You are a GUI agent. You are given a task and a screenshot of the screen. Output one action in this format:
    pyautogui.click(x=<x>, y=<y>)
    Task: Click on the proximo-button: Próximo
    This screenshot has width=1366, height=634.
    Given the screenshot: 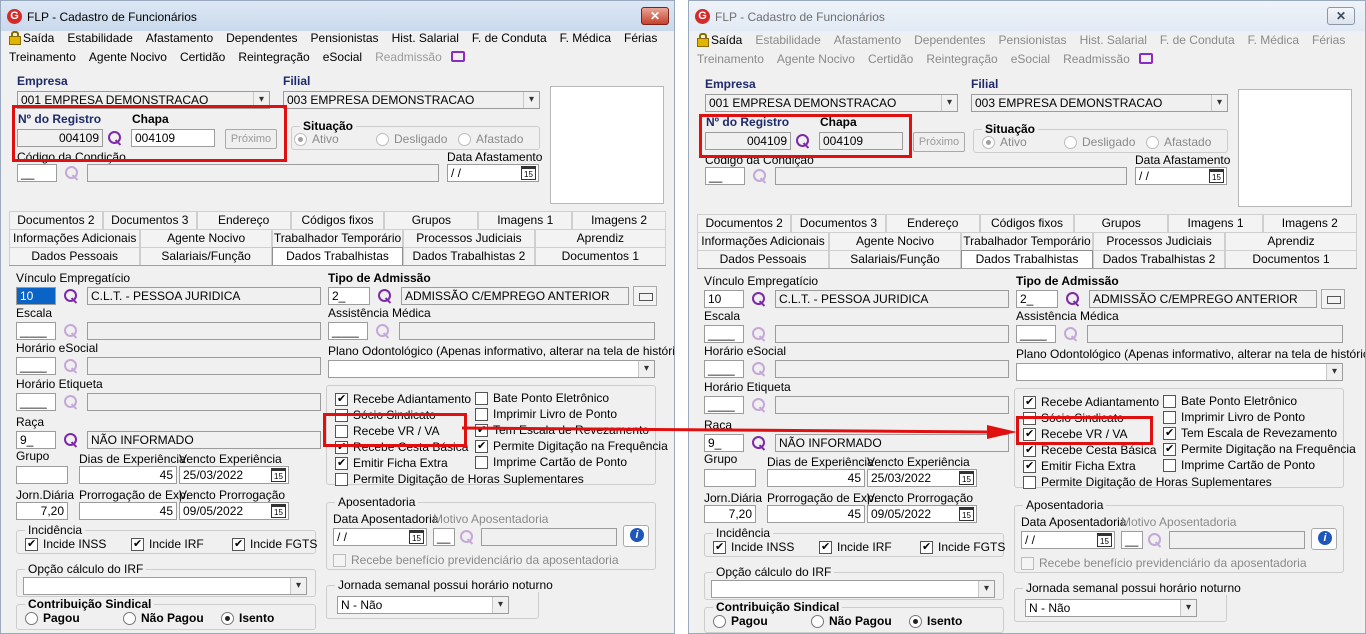 What is the action you would take?
    pyautogui.click(x=939, y=142)
    